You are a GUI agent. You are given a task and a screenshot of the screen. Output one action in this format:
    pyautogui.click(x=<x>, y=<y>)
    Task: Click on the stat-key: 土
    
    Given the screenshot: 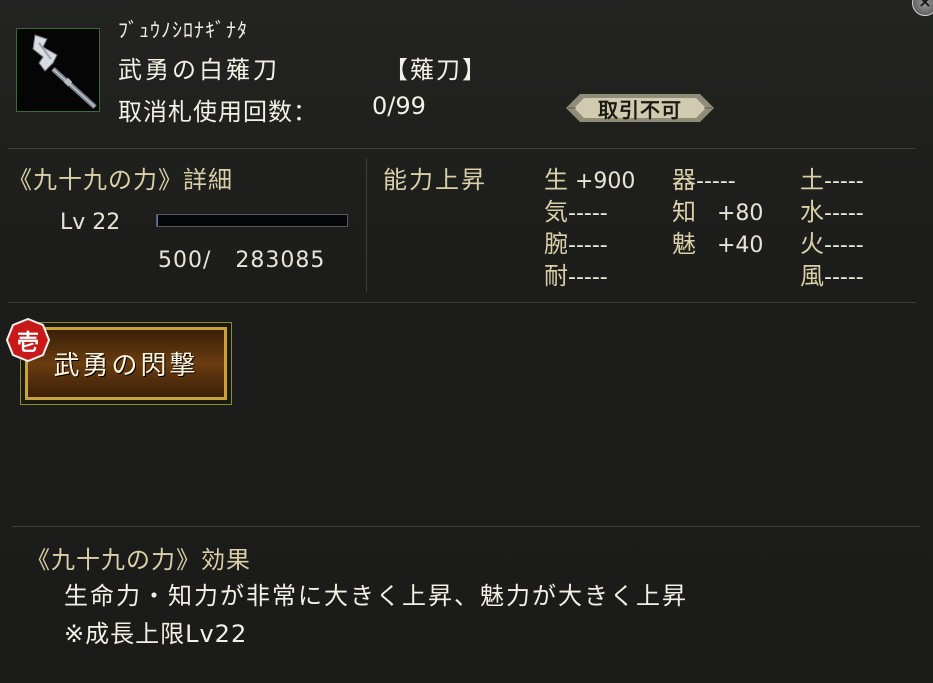 What is the action you would take?
    pyautogui.click(x=812, y=180)
    